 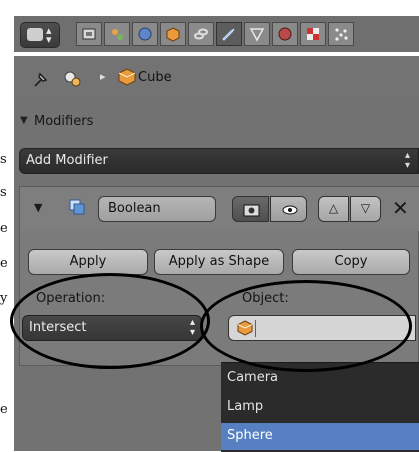 I want to click on operation-select: Intersect ▴ ▾, so click(x=112, y=328).